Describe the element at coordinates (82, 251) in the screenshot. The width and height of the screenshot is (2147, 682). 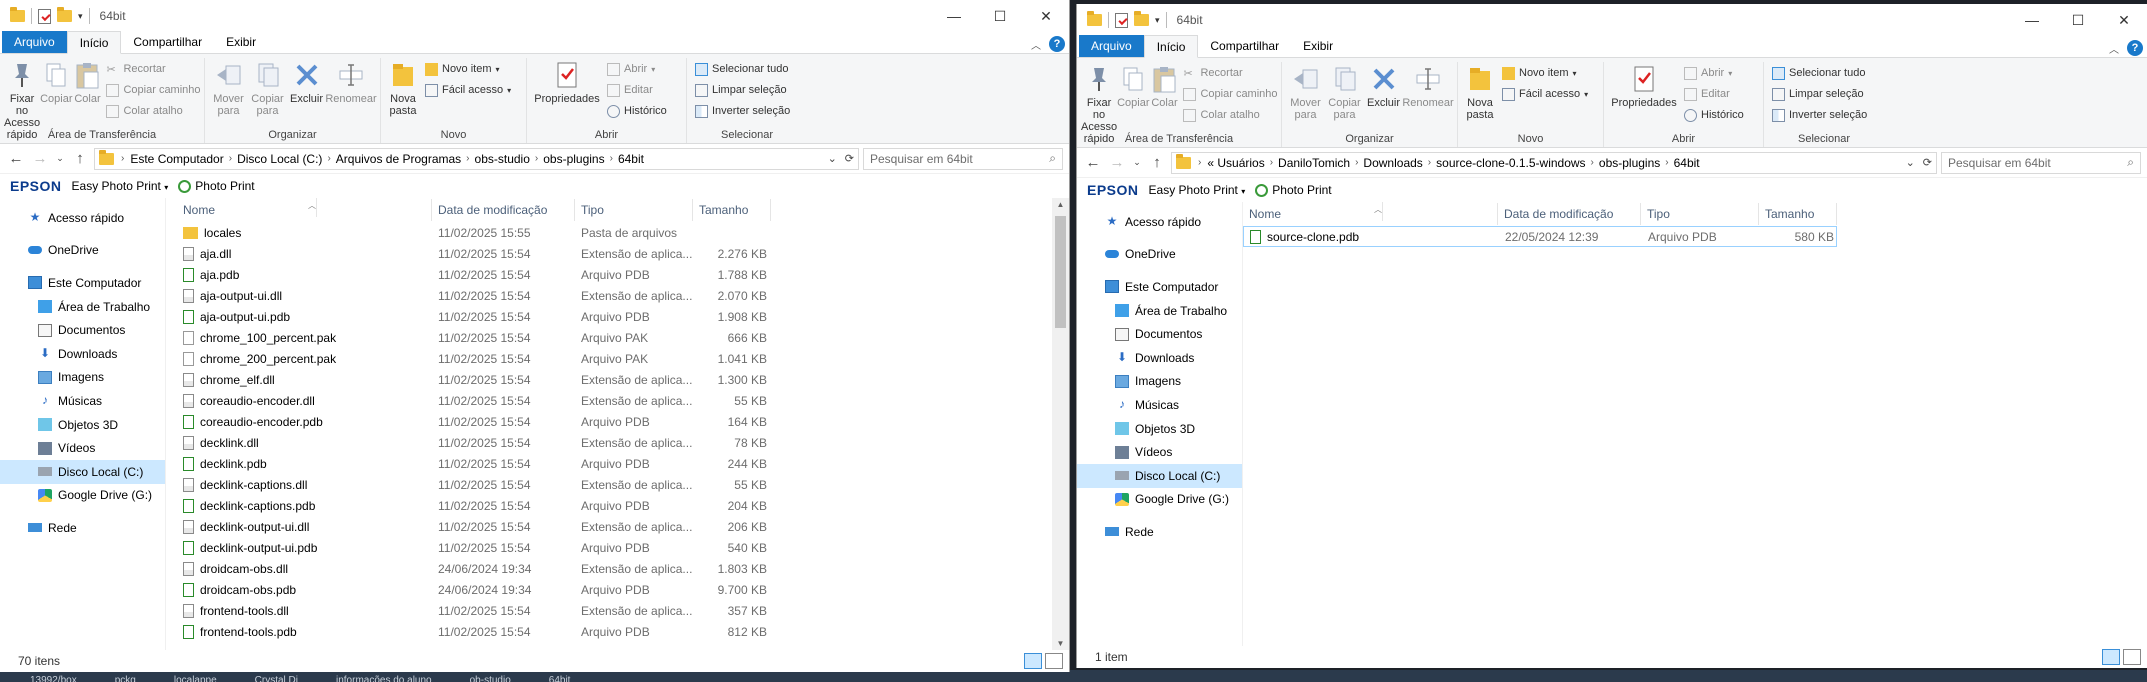
I see `nav-item: OneDrive` at that location.